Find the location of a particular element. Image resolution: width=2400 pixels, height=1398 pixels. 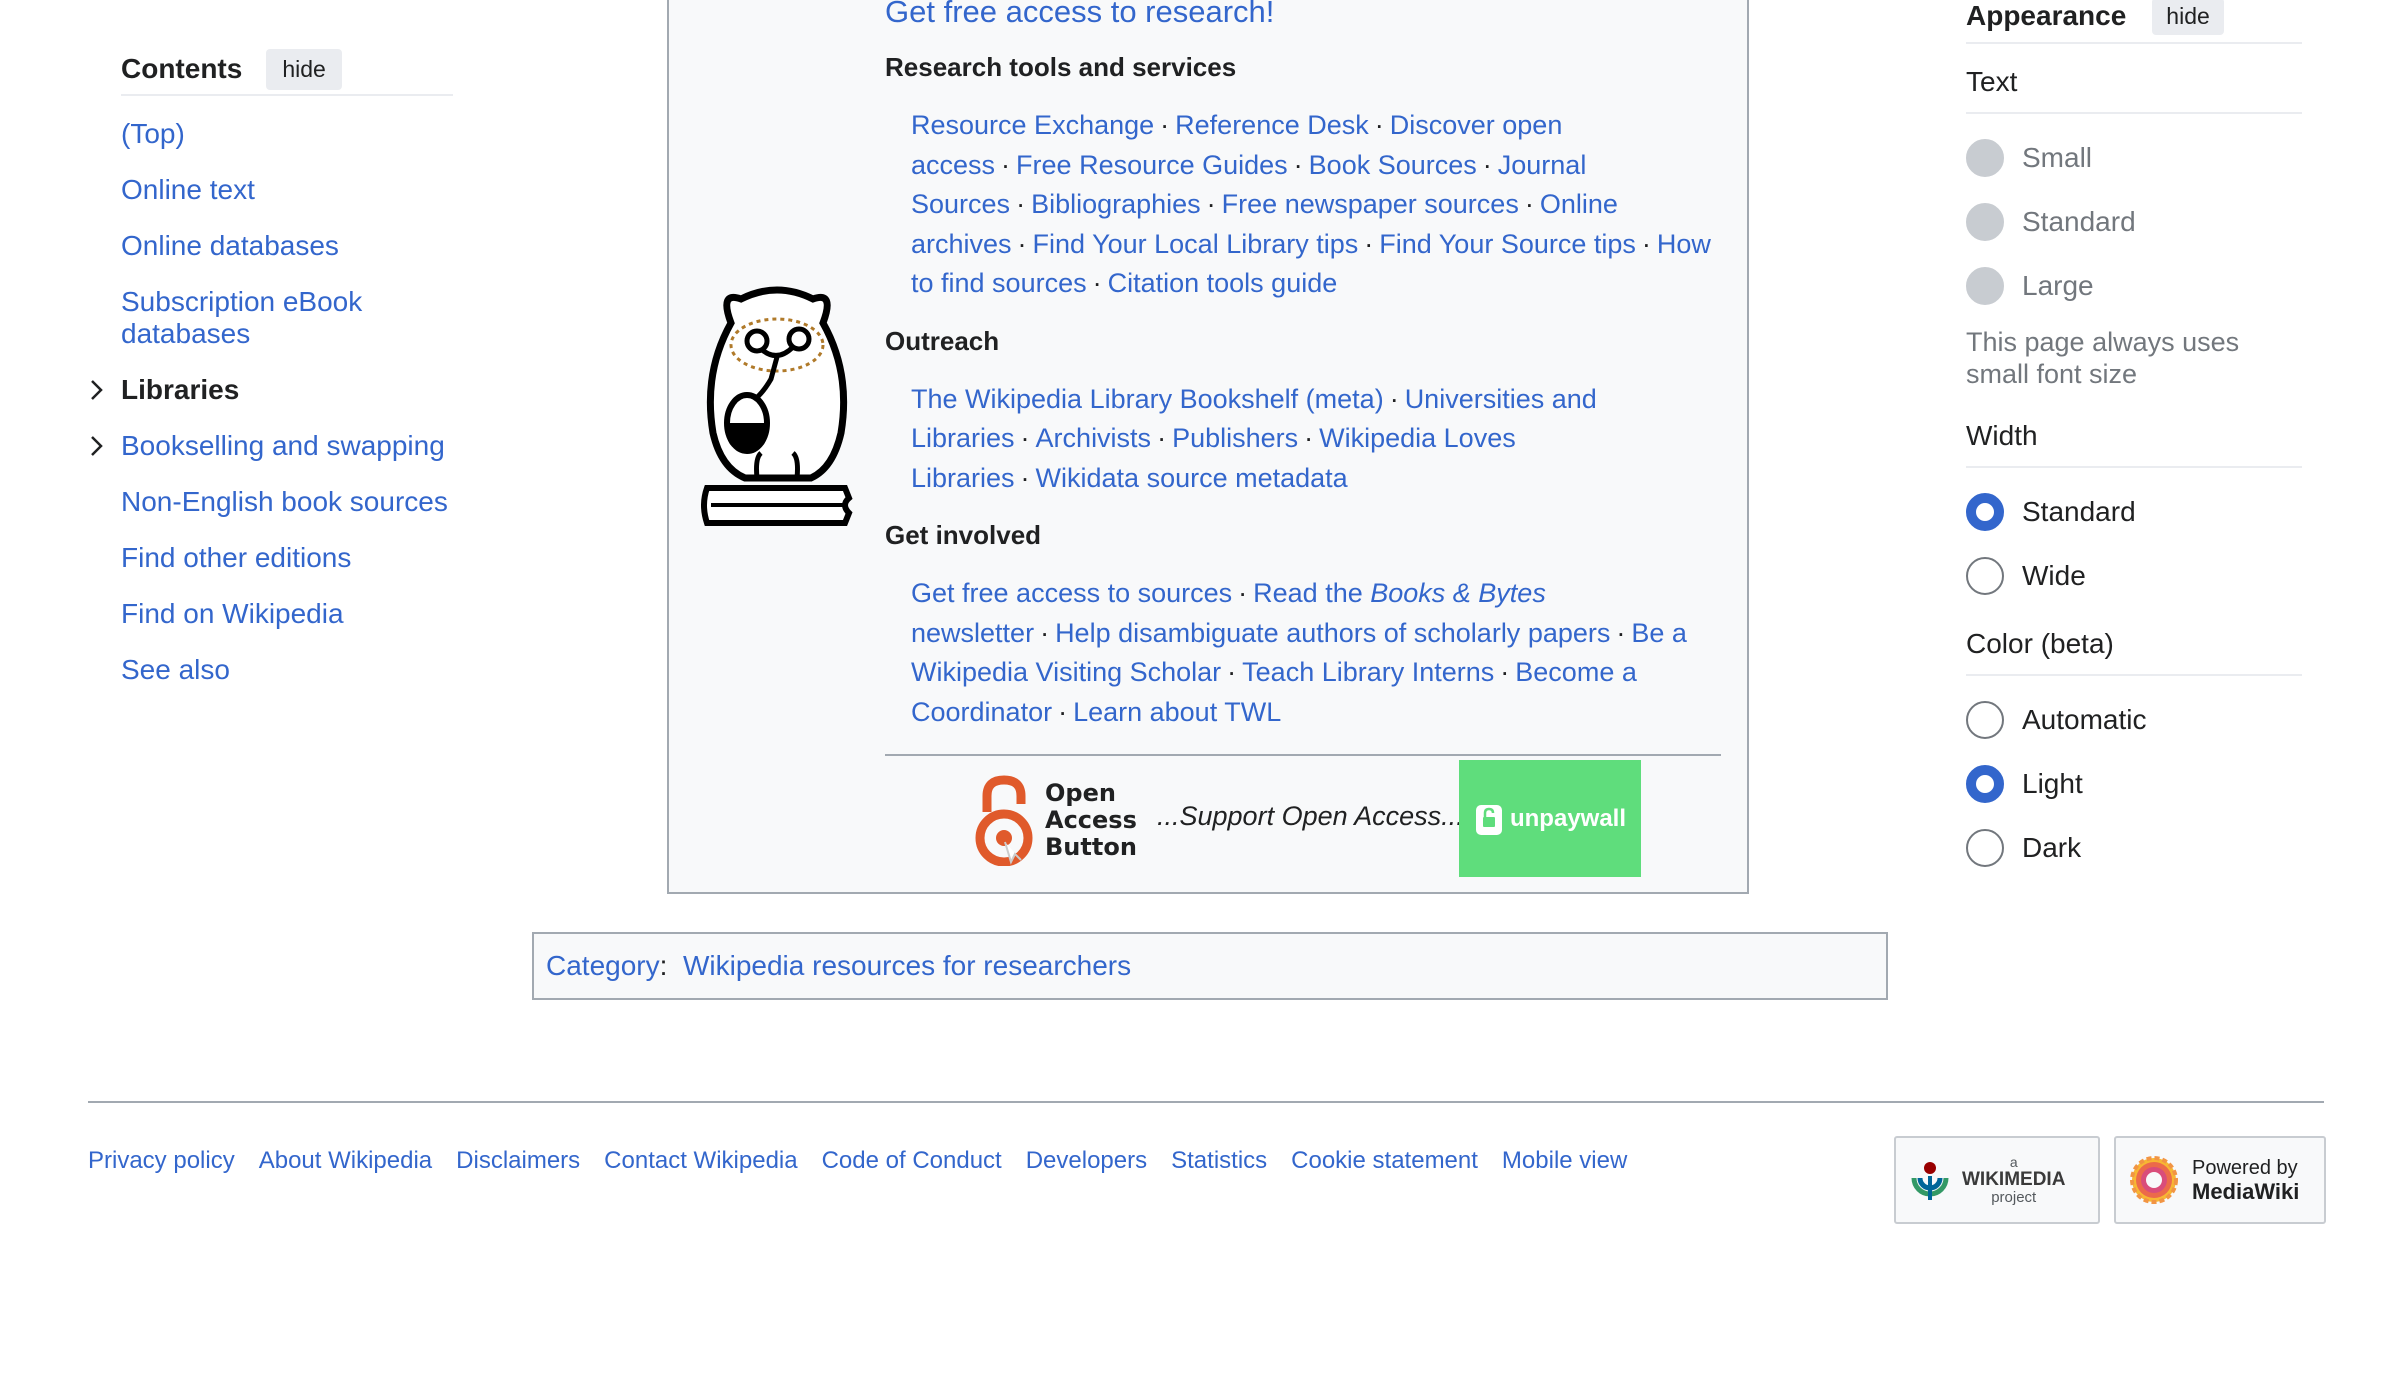

toc-item-label: Non-English book sources is located at coordinates (284, 501).